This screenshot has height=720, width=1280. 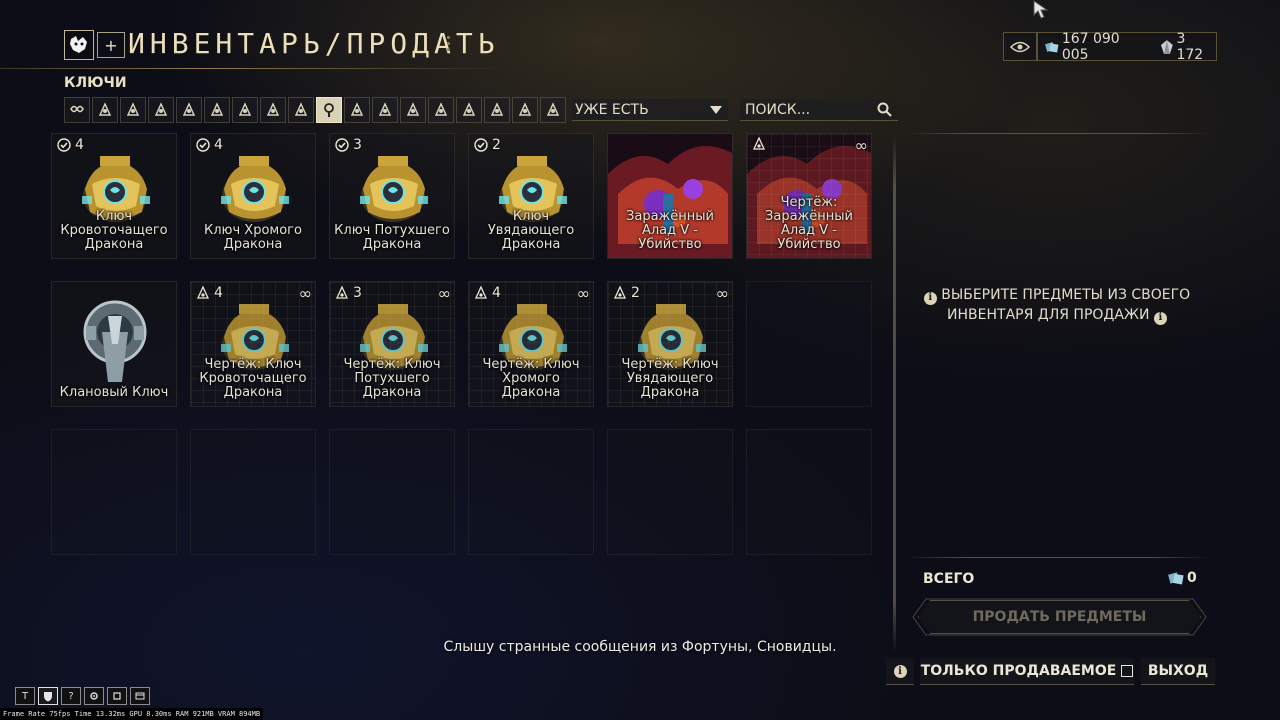 I want to click on inventory-item: 2 ∞ Чертёж: Ключ Увядающего Дракона, so click(x=670, y=344).